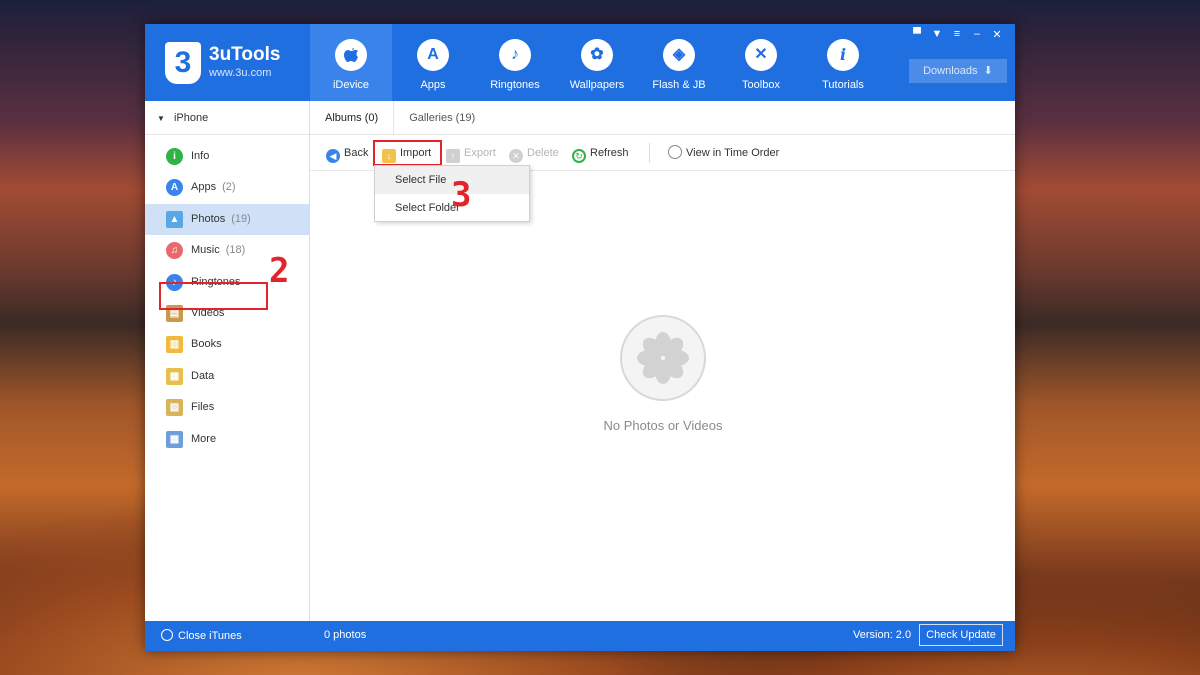 The width and height of the screenshot is (1200, 675). Describe the element at coordinates (675, 152) in the screenshot. I see `radio-circle-icon` at that location.